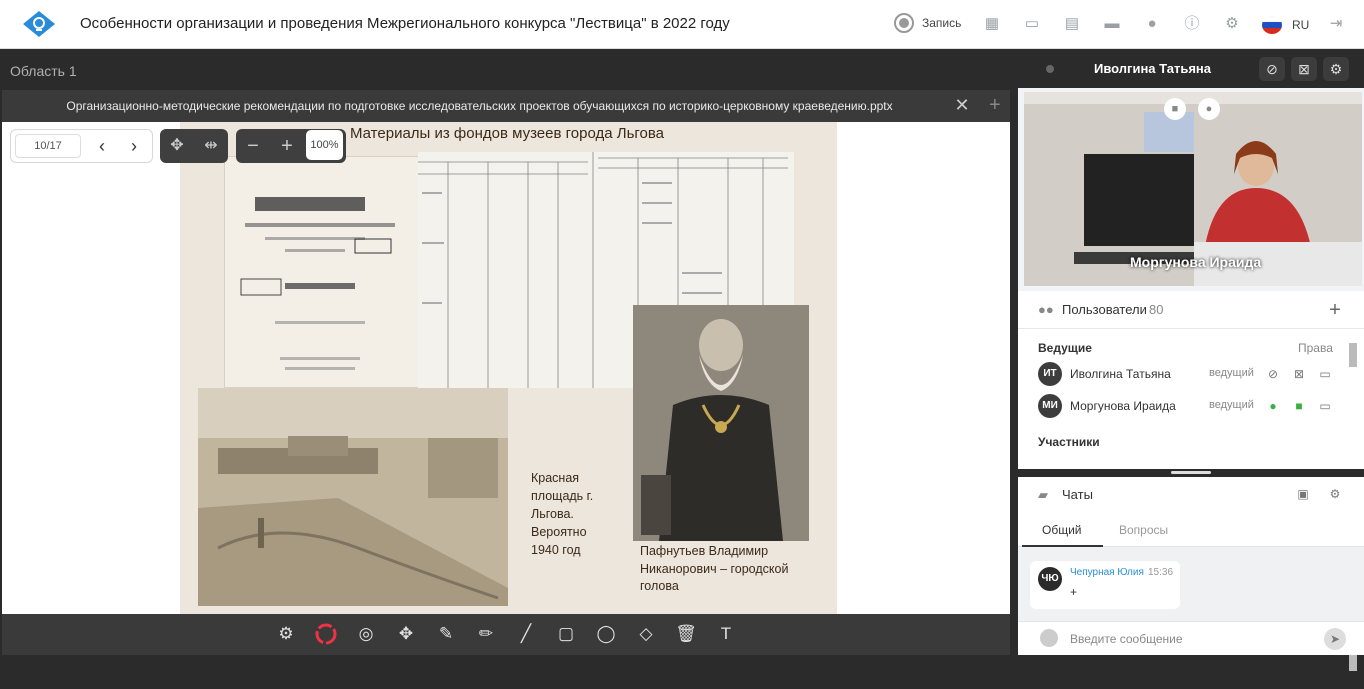 This screenshot has height=689, width=1364. What do you see at coordinates (102, 146) in the screenshot?
I see `previous-page-icon: ‹` at bounding box center [102, 146].